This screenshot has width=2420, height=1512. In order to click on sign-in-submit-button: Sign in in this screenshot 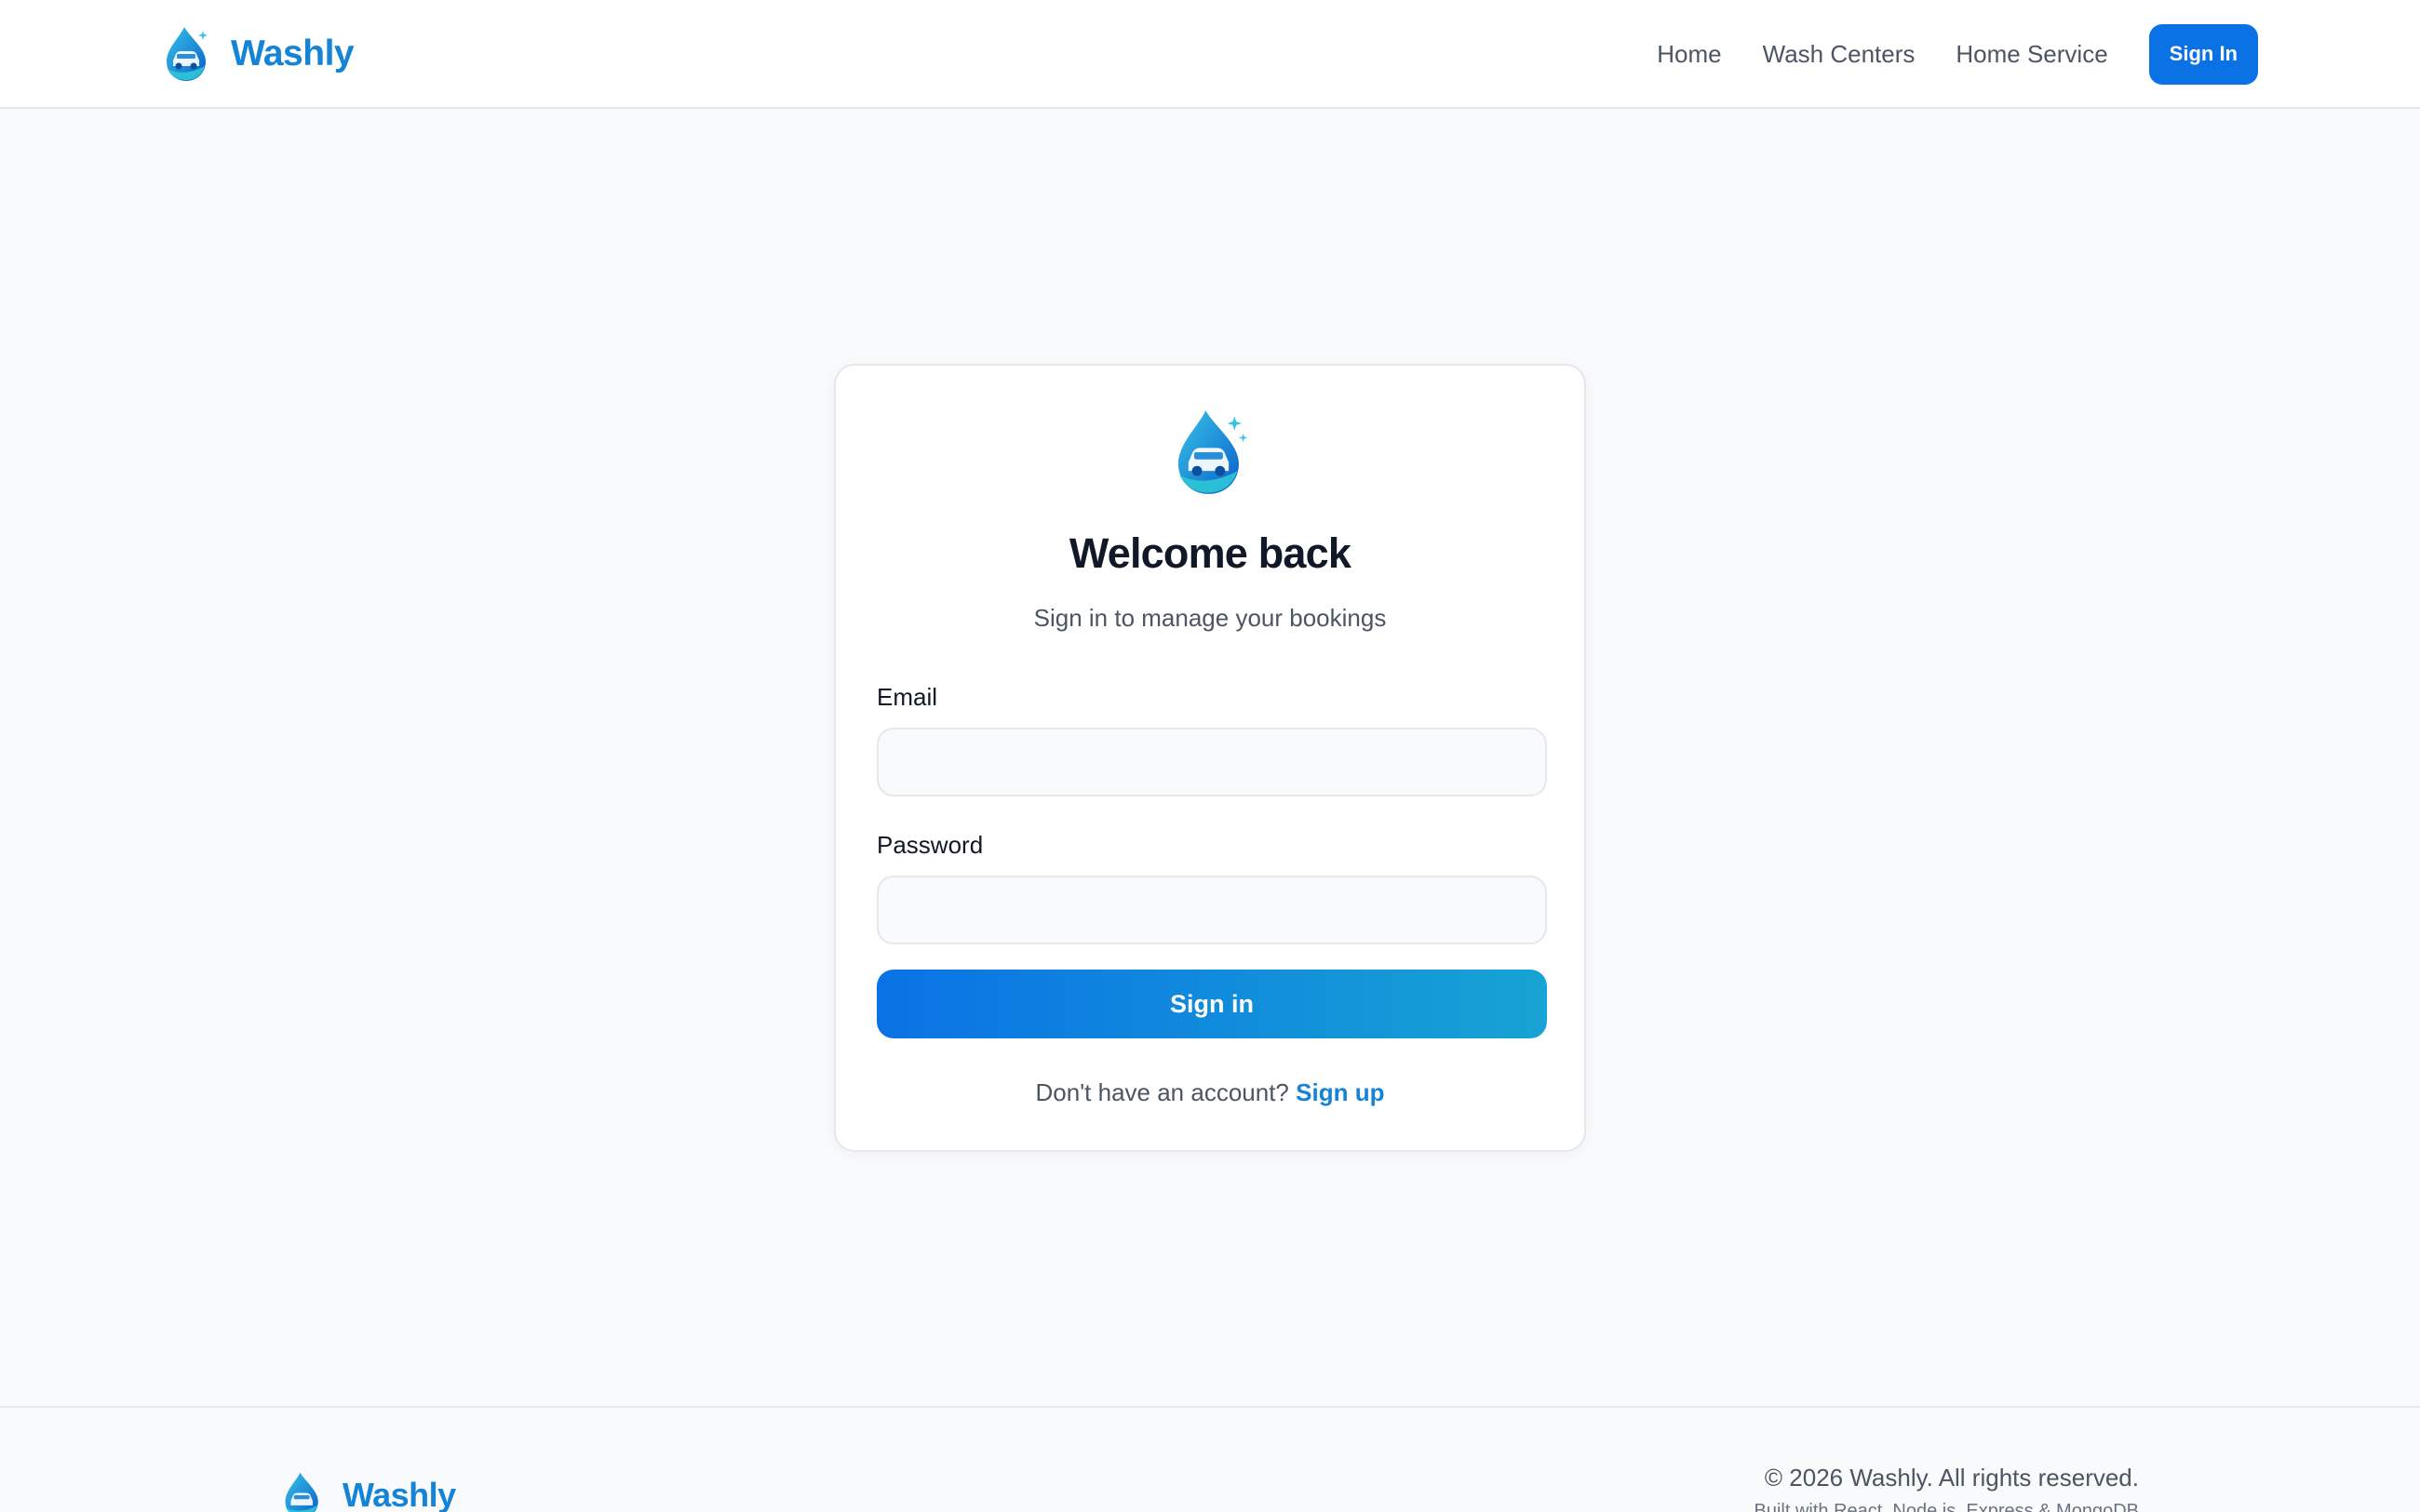, I will do `click(1212, 1004)`.